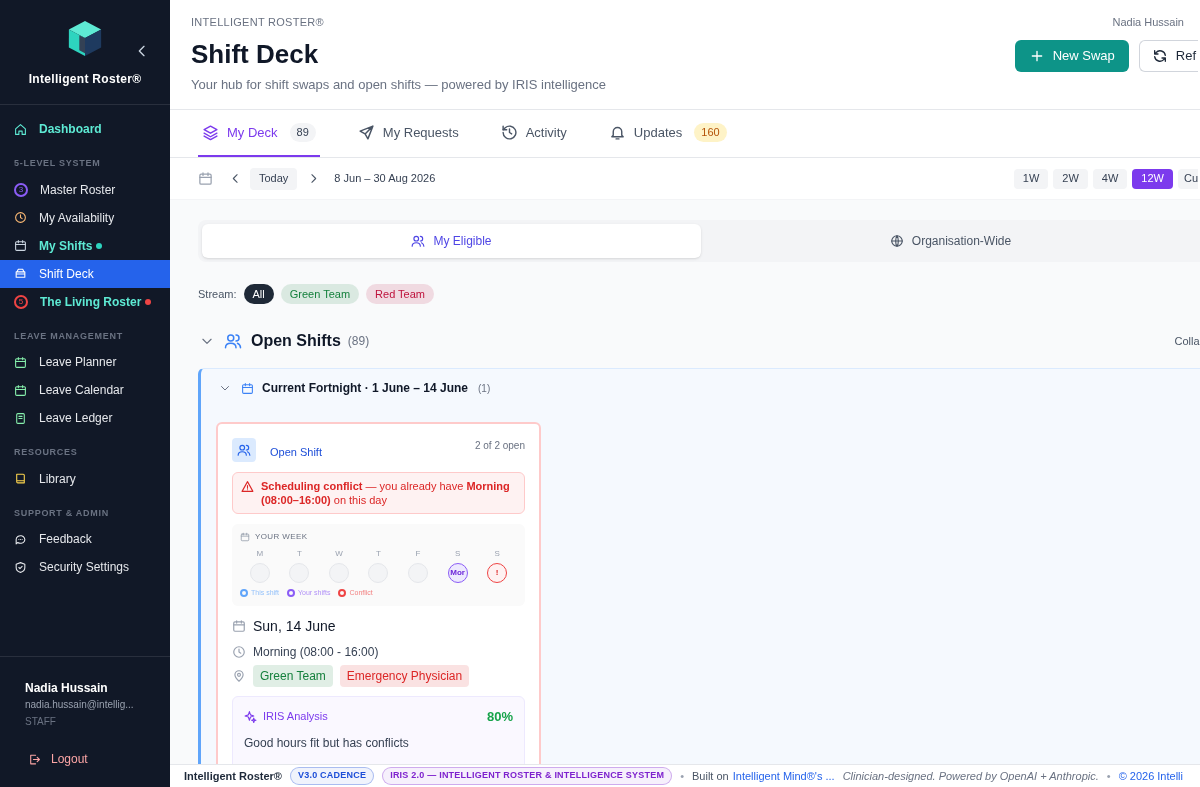  What do you see at coordinates (295, 716) in the screenshot?
I see `analysis-title: IRIS Analysis` at bounding box center [295, 716].